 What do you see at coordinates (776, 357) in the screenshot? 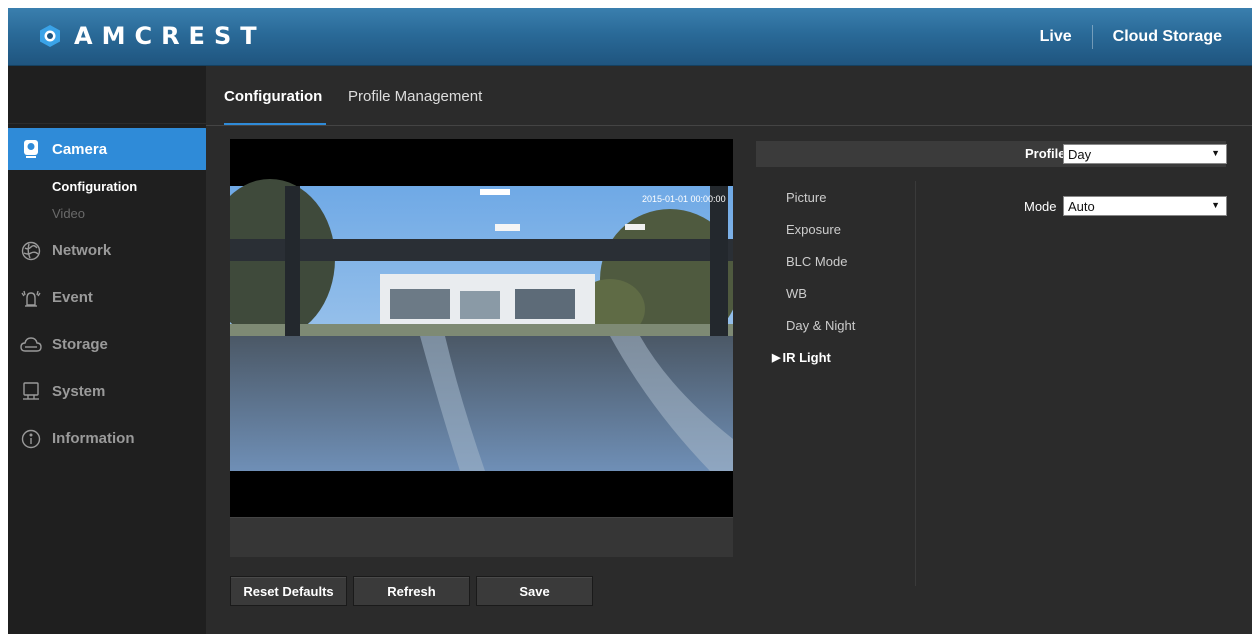
I see `selected-arrow-icon: ▶` at bounding box center [776, 357].